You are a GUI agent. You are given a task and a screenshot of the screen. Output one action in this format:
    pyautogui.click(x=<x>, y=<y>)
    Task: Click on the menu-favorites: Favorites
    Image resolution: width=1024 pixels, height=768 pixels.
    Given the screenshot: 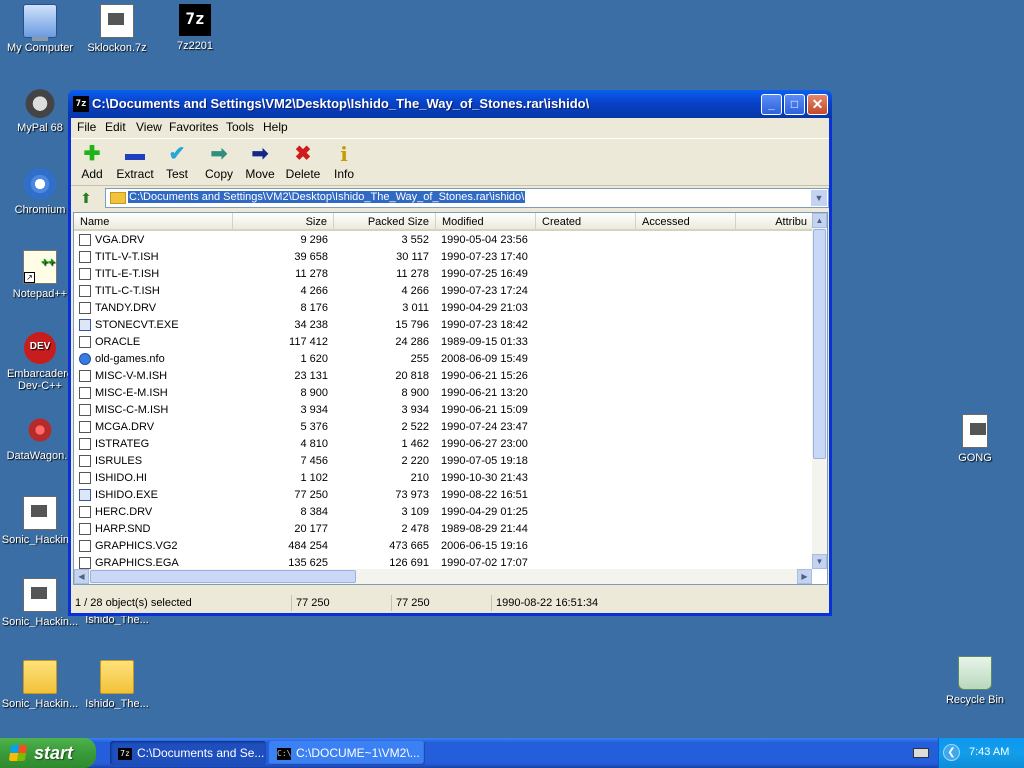 What is the action you would take?
    pyautogui.click(x=193, y=127)
    